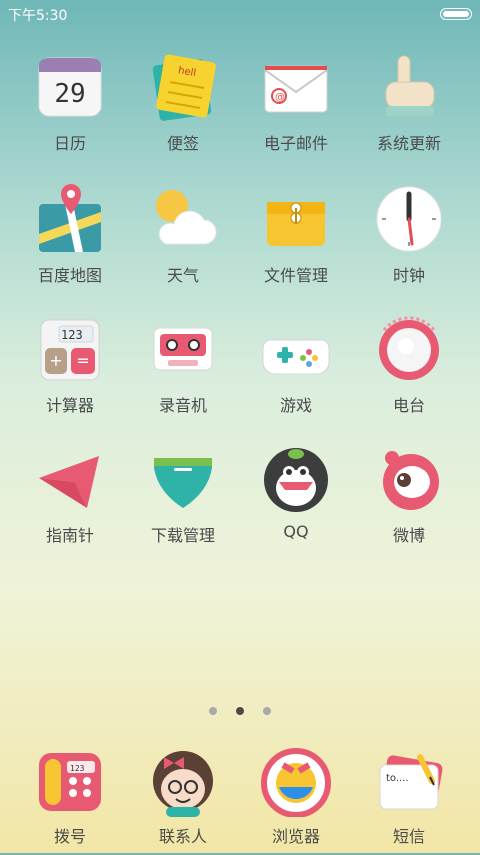 Image resolution: width=480 pixels, height=855 pixels. I want to click on weather-icon, so click(186, 217).